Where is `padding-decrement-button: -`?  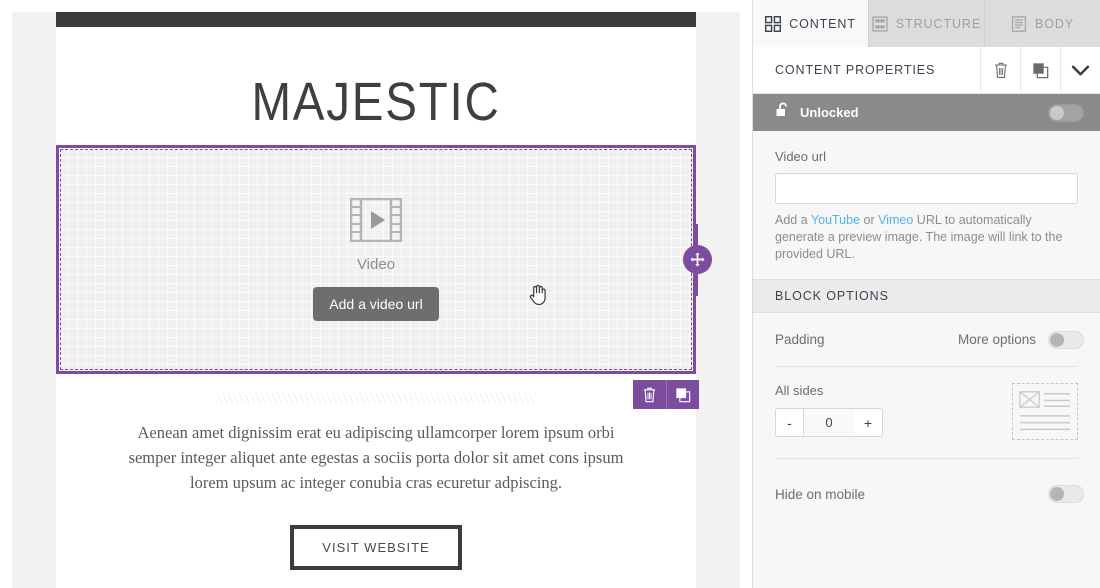 padding-decrement-button: - is located at coordinates (789, 422).